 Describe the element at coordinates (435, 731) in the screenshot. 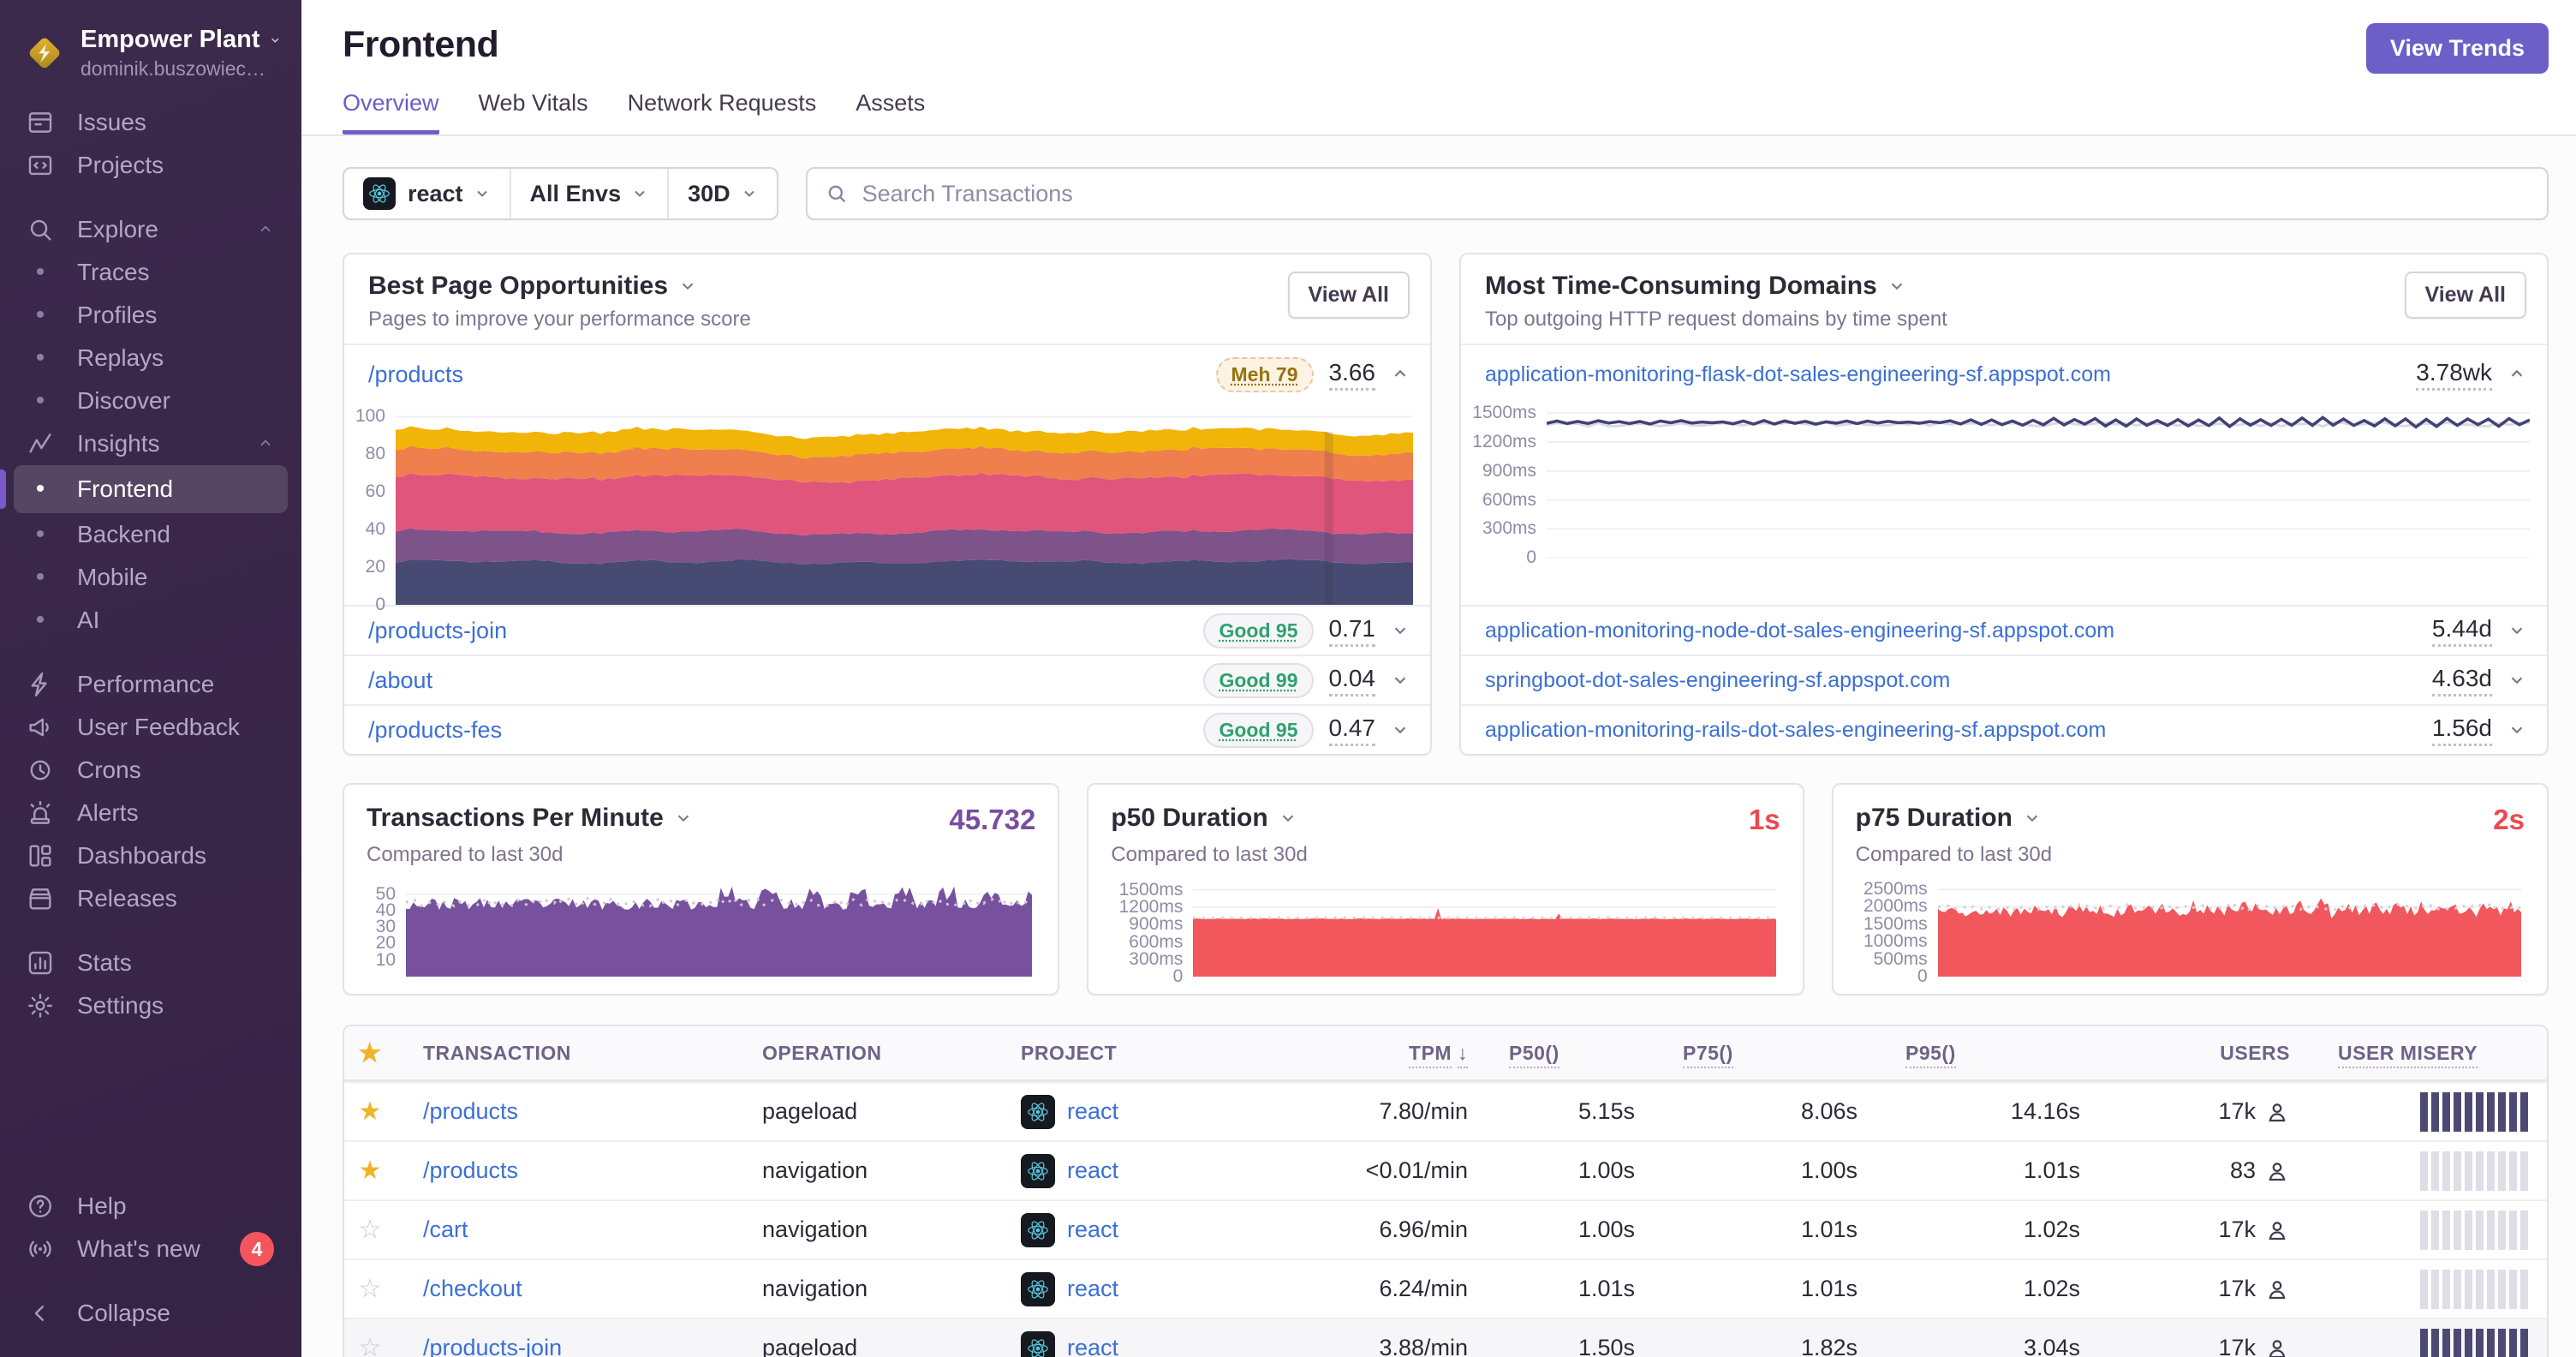

I see `page-link: /products-fes` at that location.